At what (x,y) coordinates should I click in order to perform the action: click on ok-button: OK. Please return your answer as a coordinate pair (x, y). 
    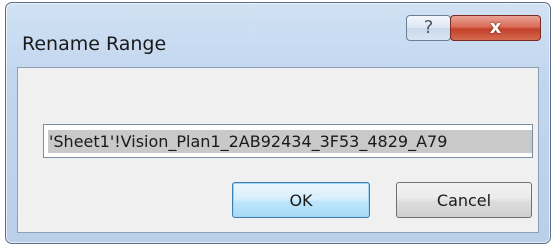
    Looking at the image, I should click on (301, 200).